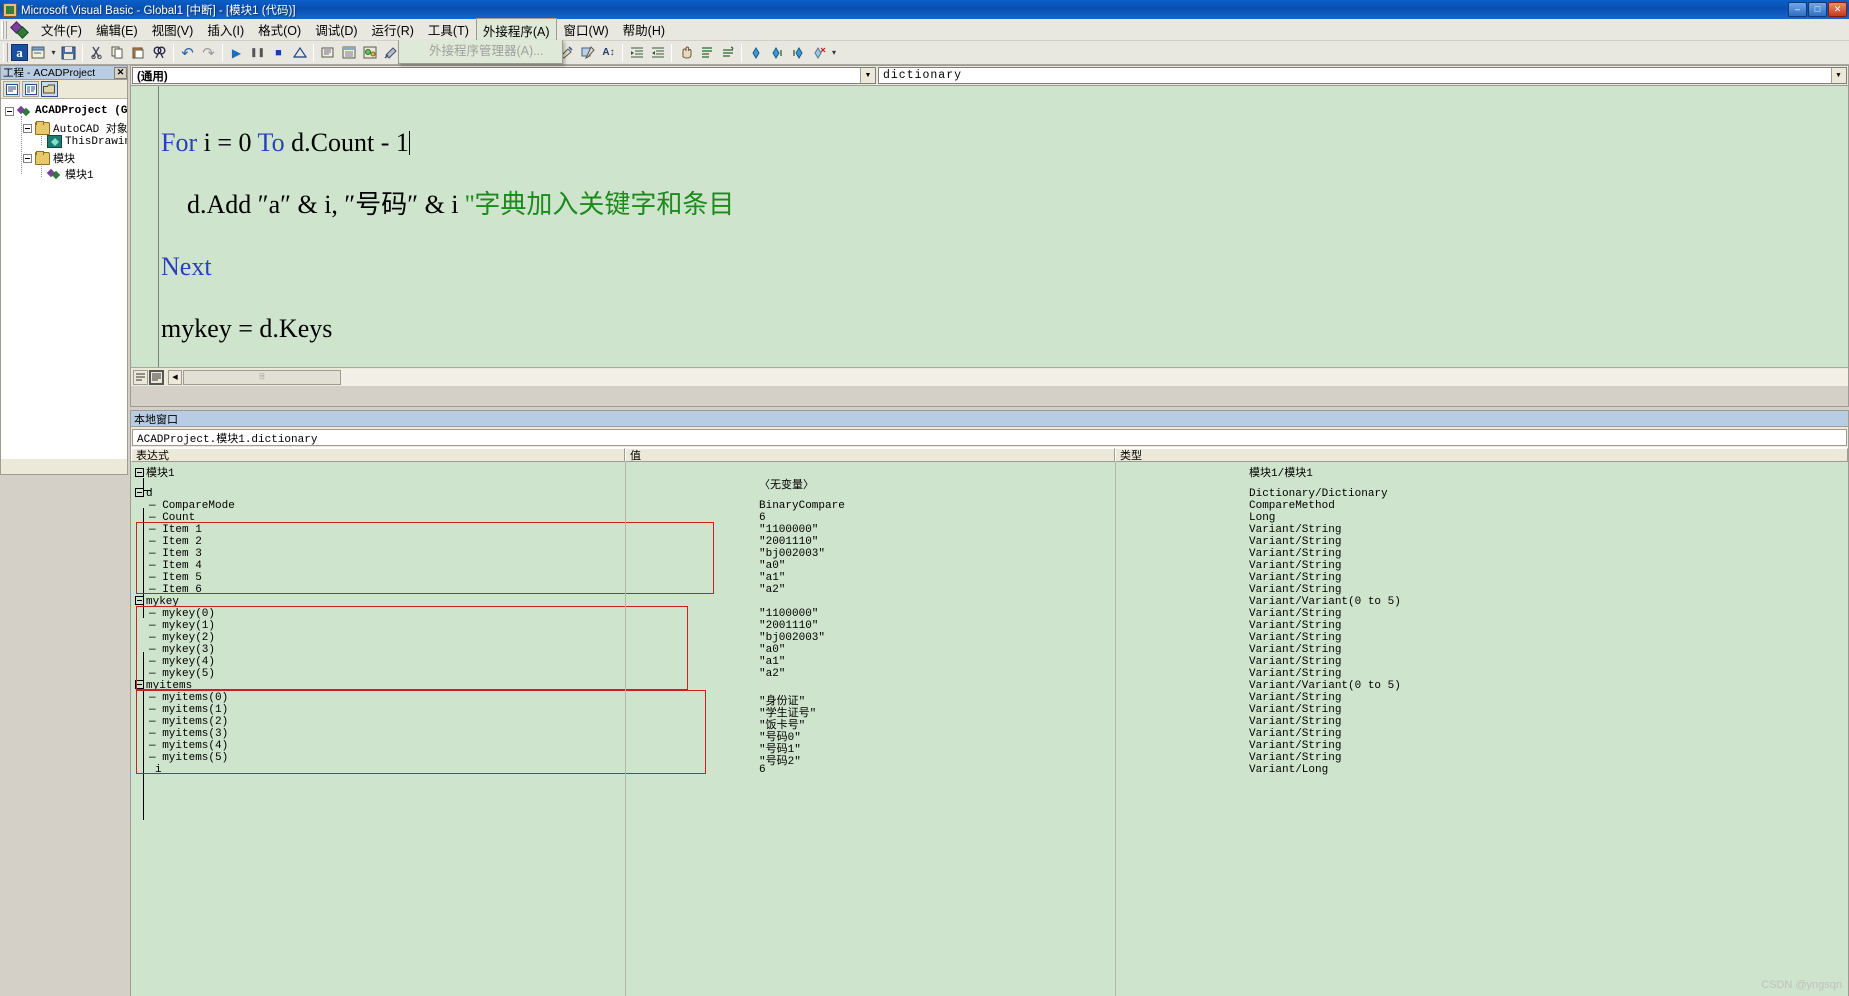 The image size is (1849, 996). What do you see at coordinates (776, 52) in the screenshot?
I see `next-bookmark-icon` at bounding box center [776, 52].